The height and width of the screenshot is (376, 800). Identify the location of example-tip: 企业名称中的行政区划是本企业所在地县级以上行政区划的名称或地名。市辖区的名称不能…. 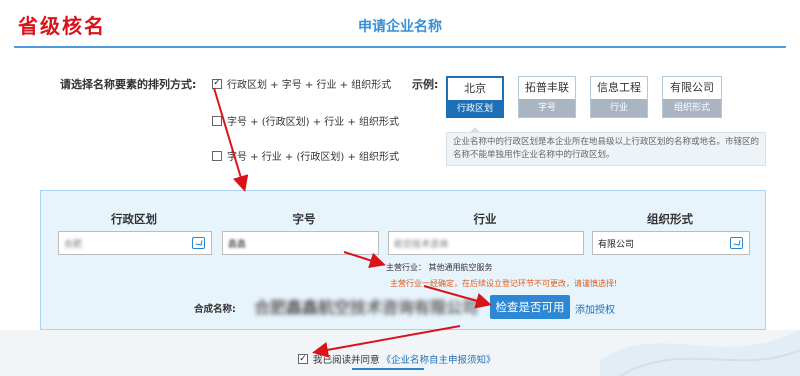
(606, 146).